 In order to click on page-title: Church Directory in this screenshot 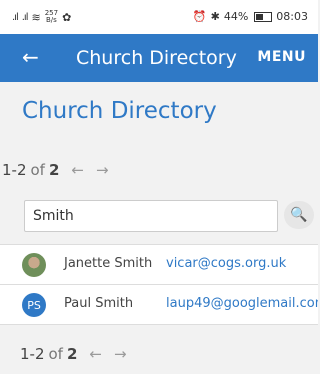, I will do `click(119, 111)`.